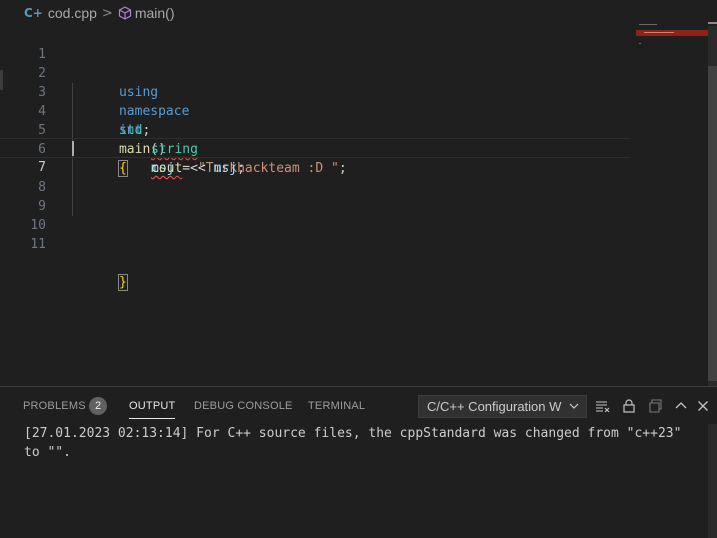 This screenshot has width=717, height=538. Describe the element at coordinates (315, 63) in the screenshot. I see `code-line-2: 2` at that location.